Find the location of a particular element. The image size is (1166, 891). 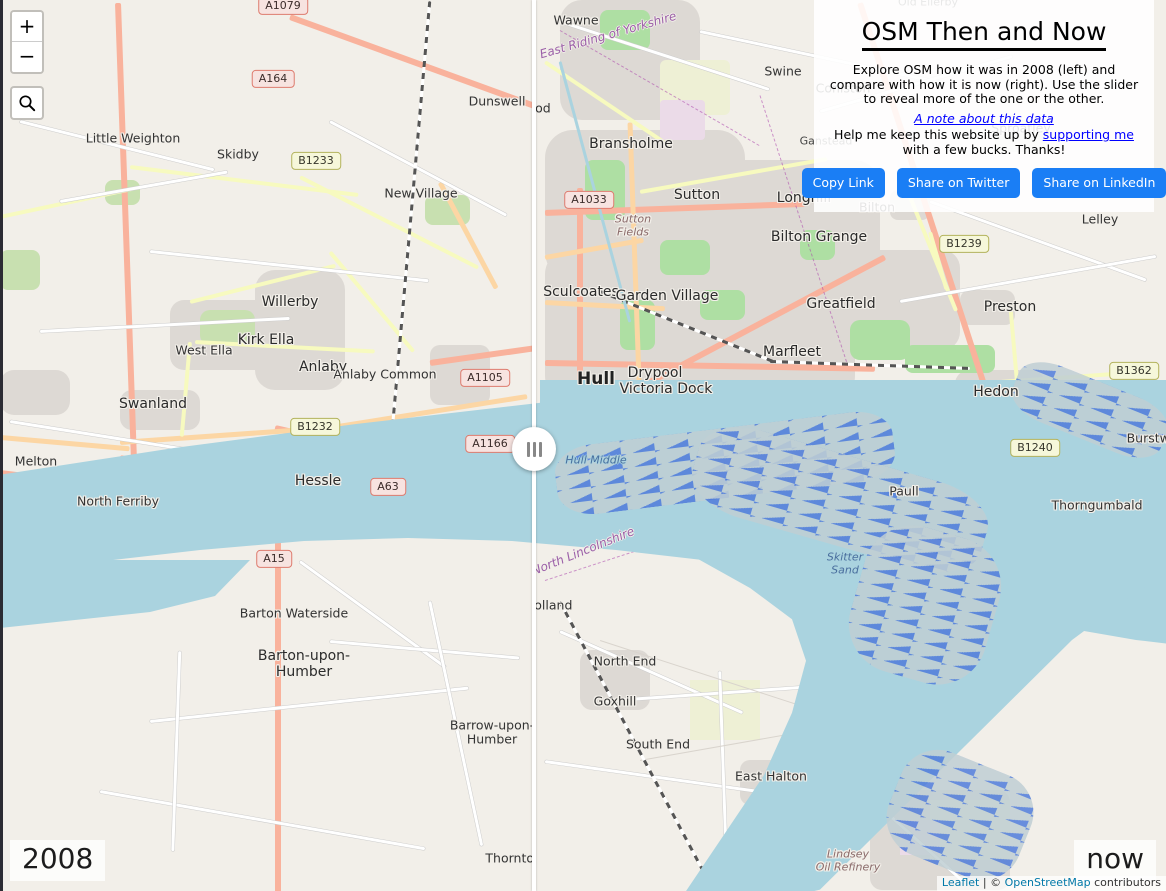

year-badge-now: now is located at coordinates (1115, 860).